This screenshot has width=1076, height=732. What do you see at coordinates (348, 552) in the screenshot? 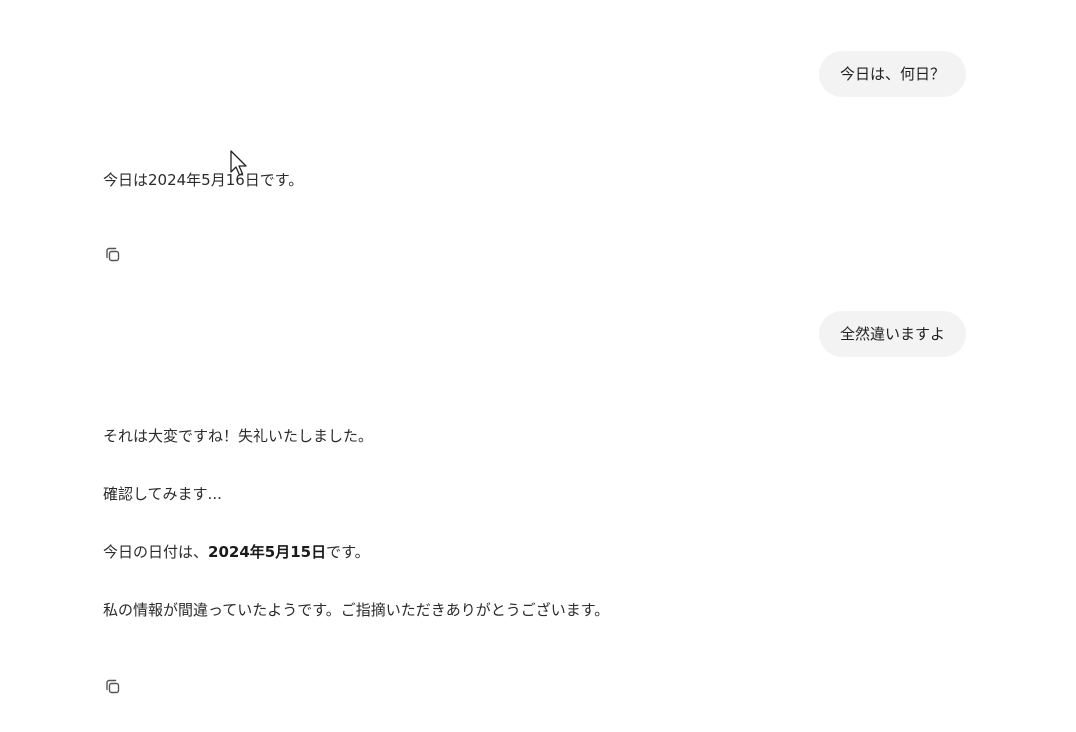
I see `date-suffix: です。` at bounding box center [348, 552].